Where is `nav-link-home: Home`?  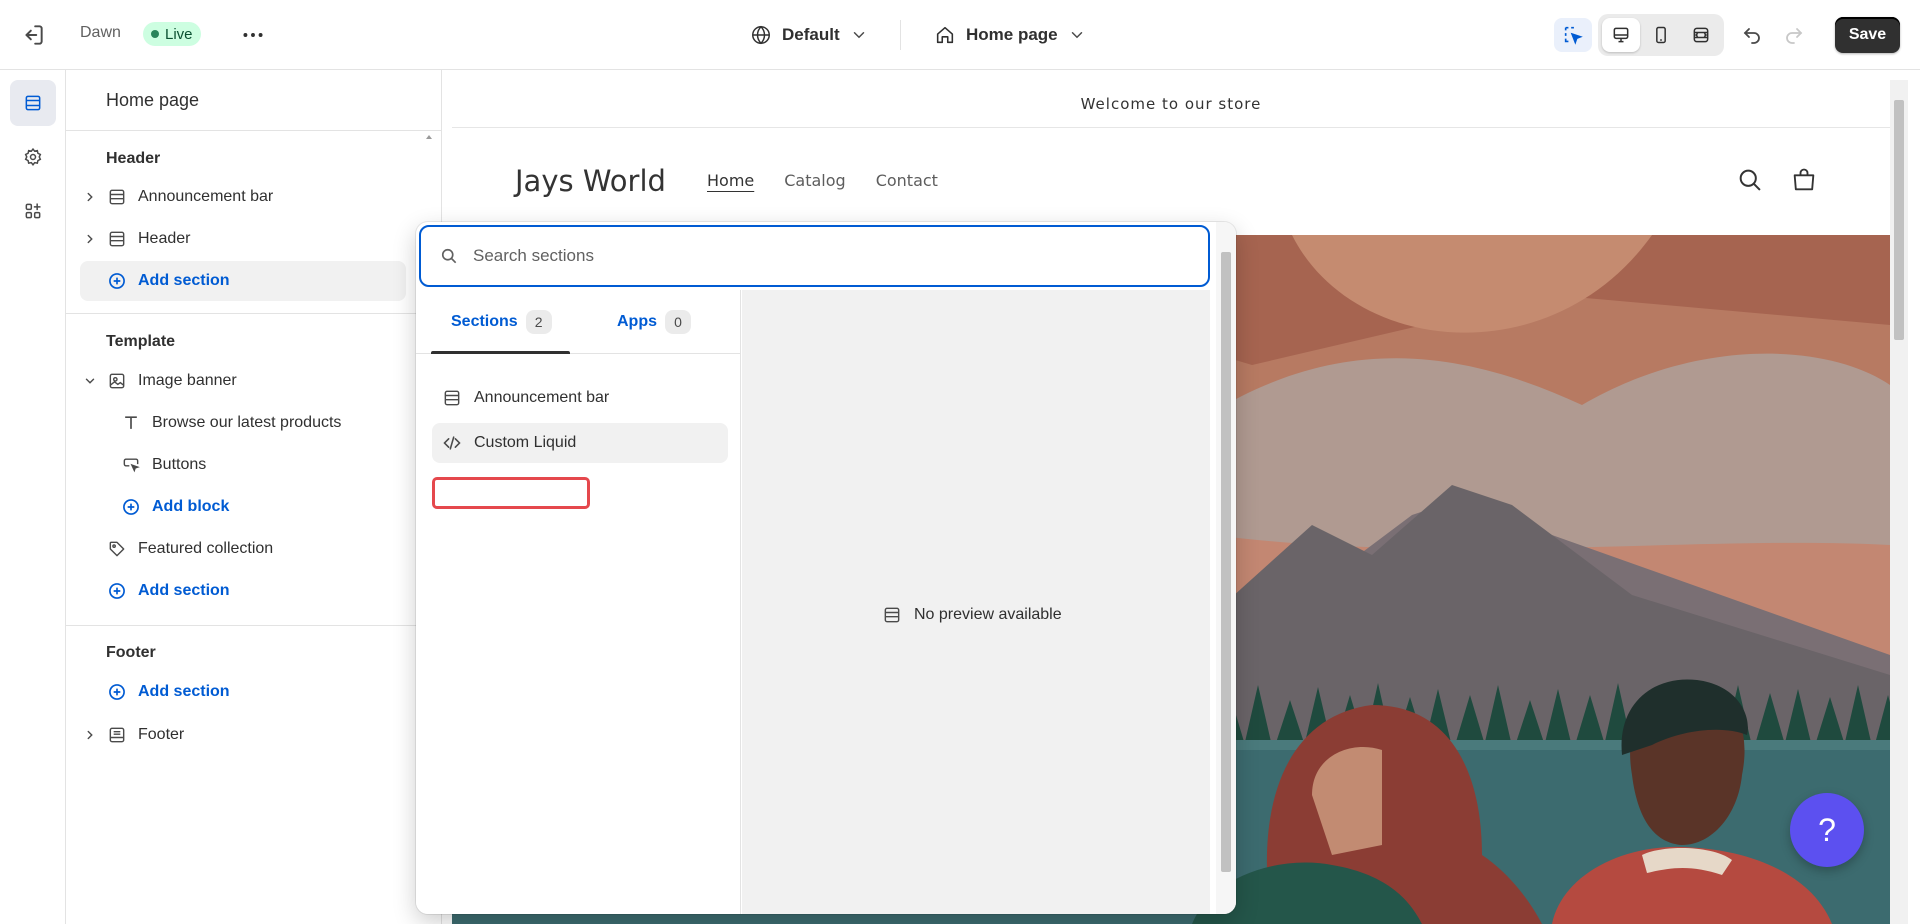 nav-link-home: Home is located at coordinates (730, 180).